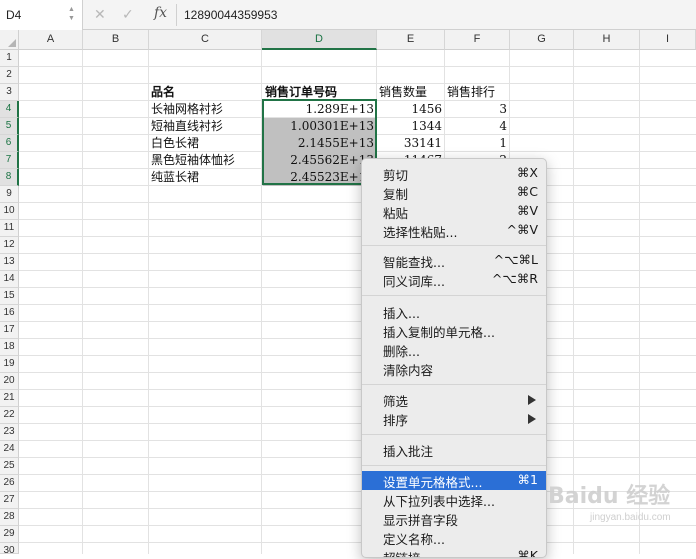 This screenshot has width=696, height=559. What do you see at coordinates (9, 177) in the screenshot?
I see `row-header-8: 8` at bounding box center [9, 177].